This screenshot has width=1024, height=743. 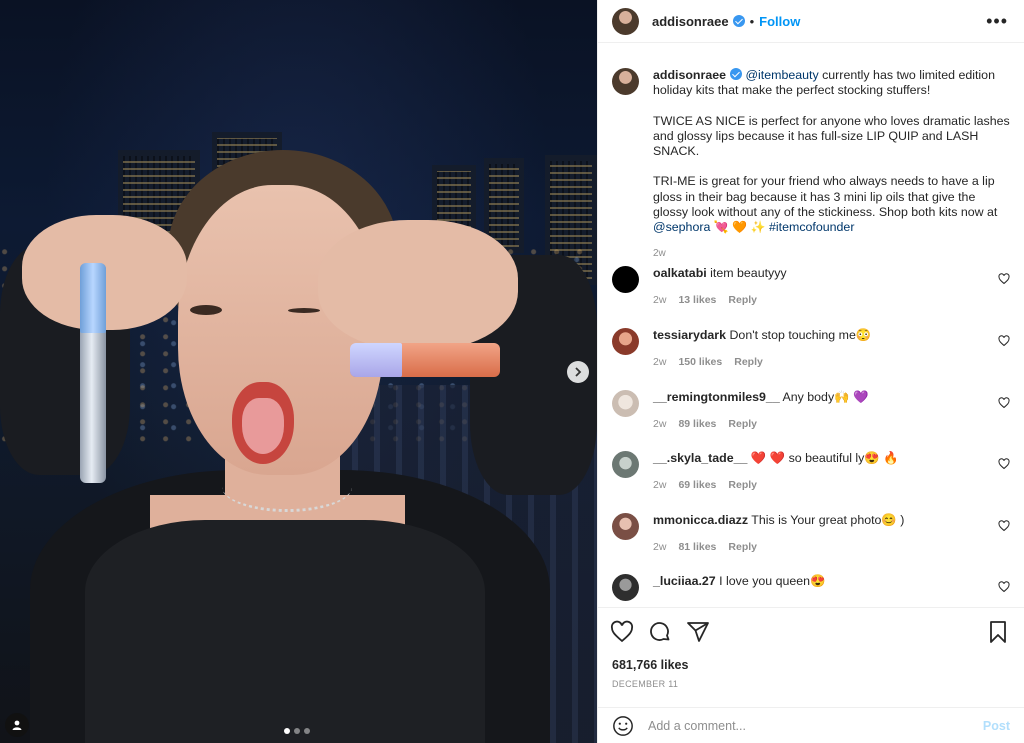 What do you see at coordinates (748, 273) in the screenshot?
I see `comment-text: item beautyyy` at bounding box center [748, 273].